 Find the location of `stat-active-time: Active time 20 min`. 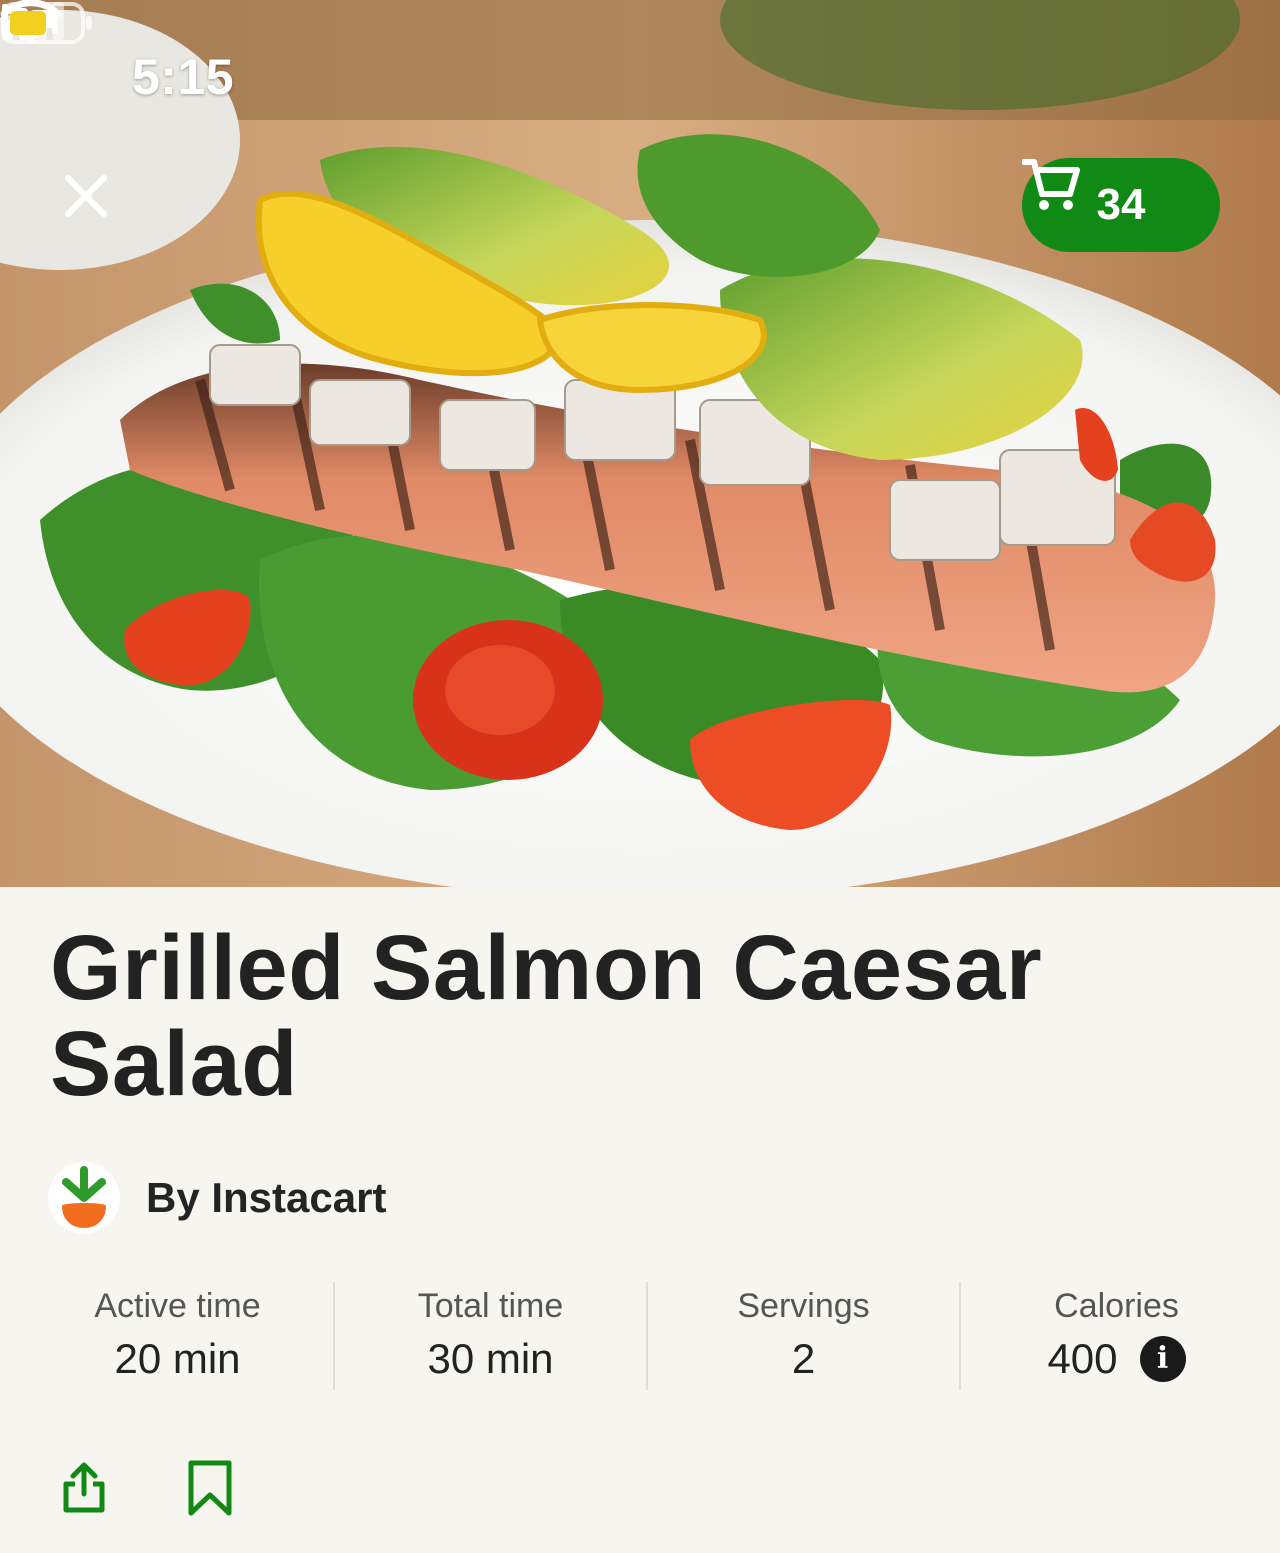

stat-active-time: Active time 20 min is located at coordinates (178, 1336).